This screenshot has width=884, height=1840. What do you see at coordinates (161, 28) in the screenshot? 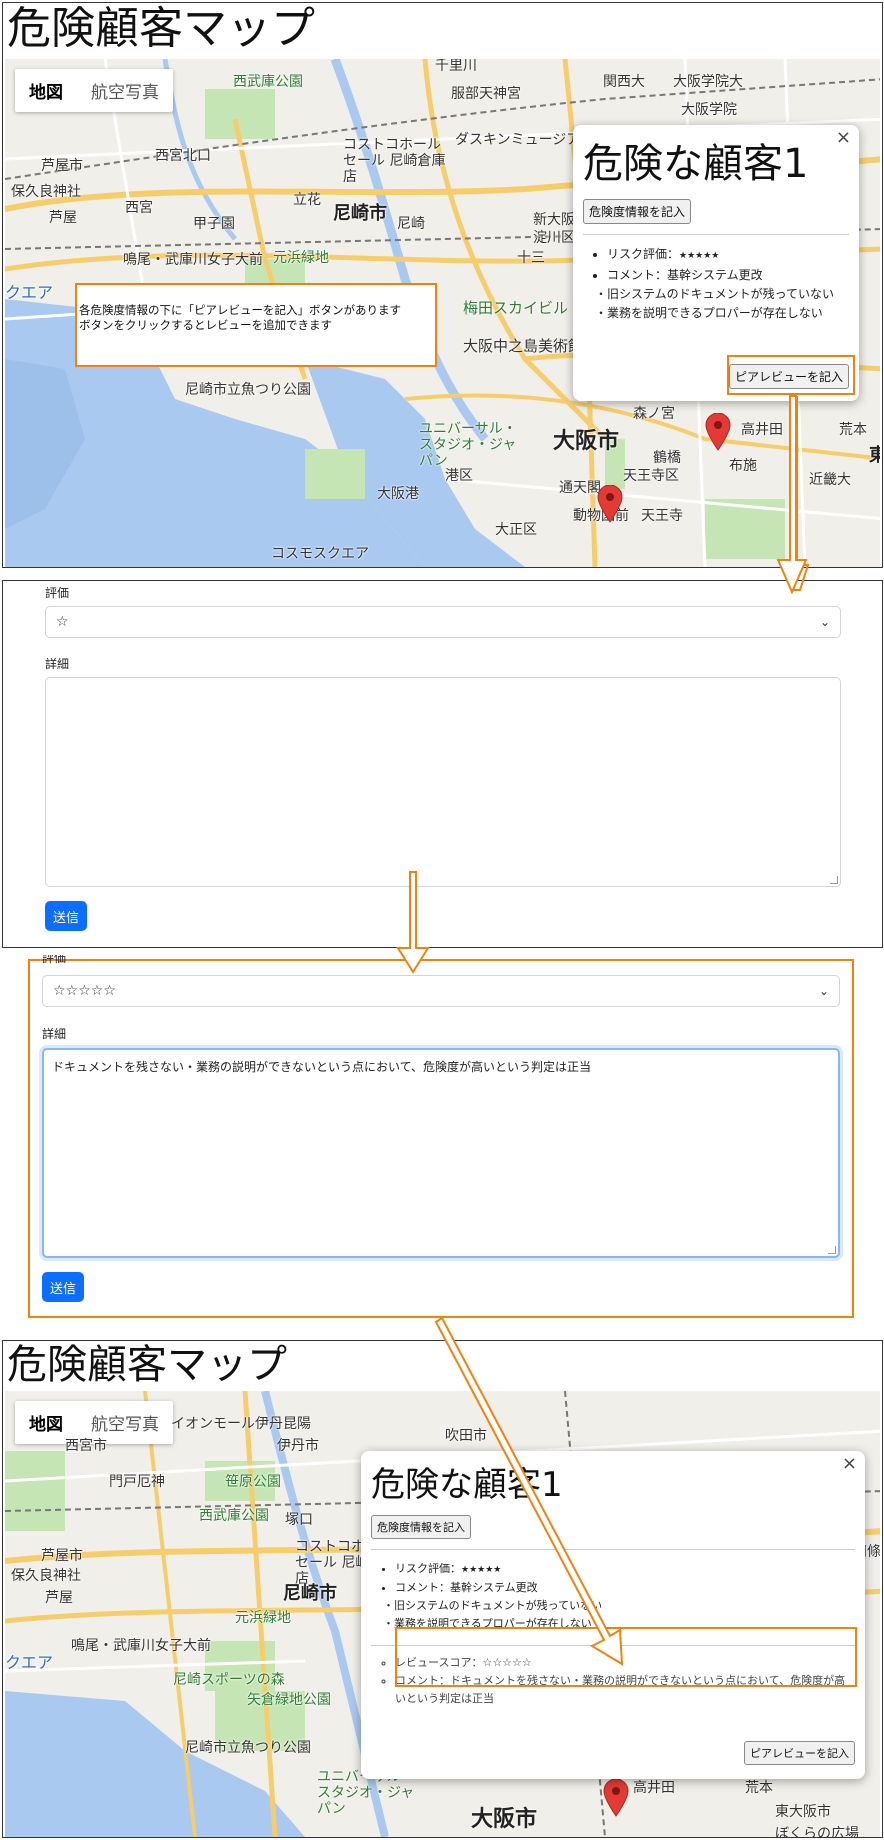
I see `page-title: 危険顧客マップ` at bounding box center [161, 28].